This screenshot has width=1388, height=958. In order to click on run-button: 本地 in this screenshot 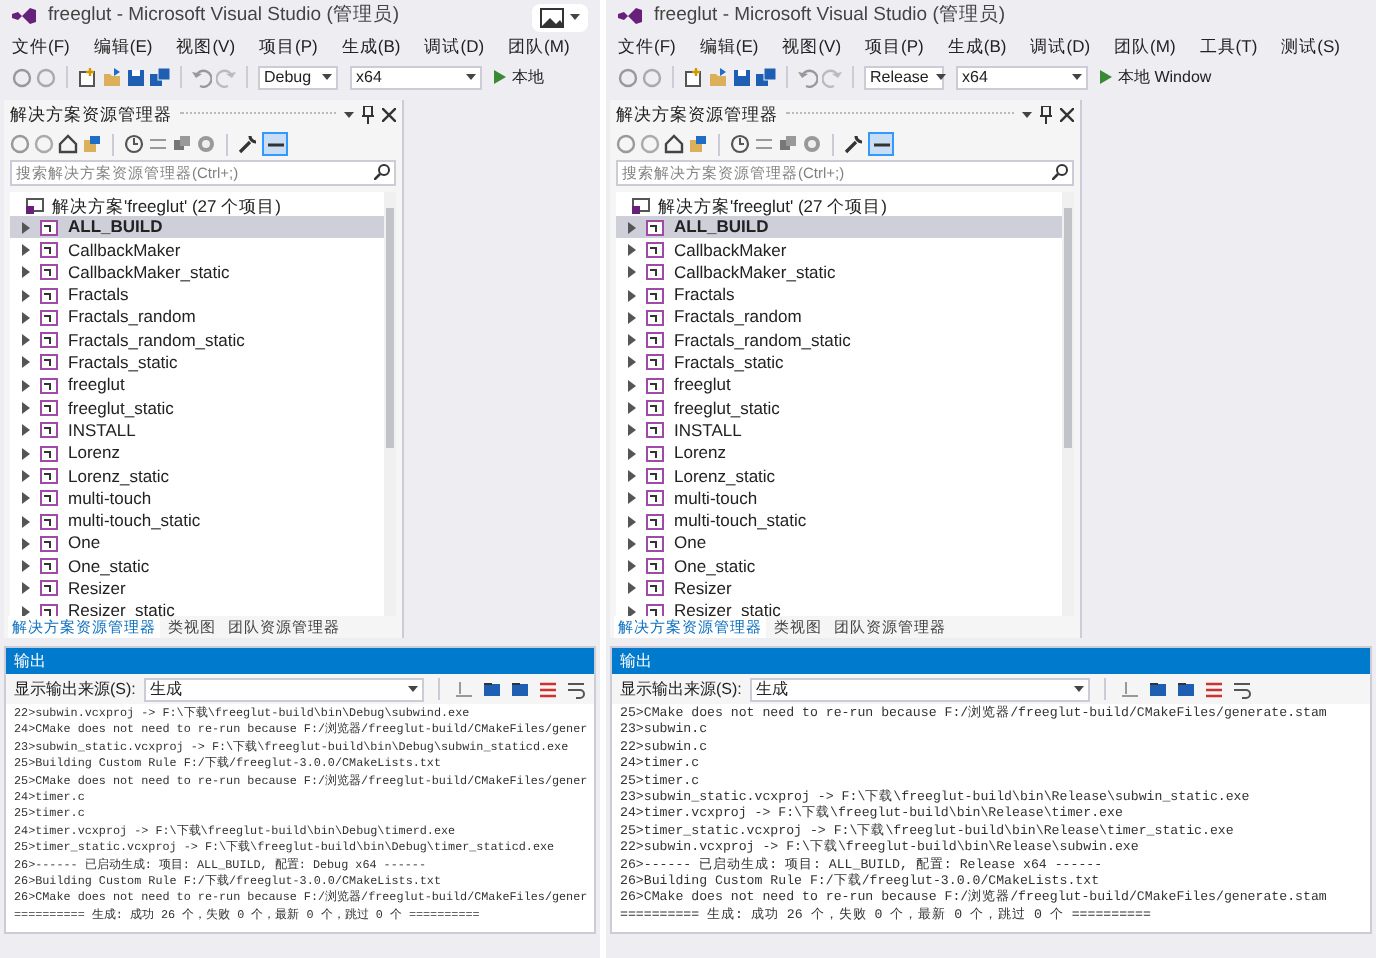, I will do `click(519, 77)`.